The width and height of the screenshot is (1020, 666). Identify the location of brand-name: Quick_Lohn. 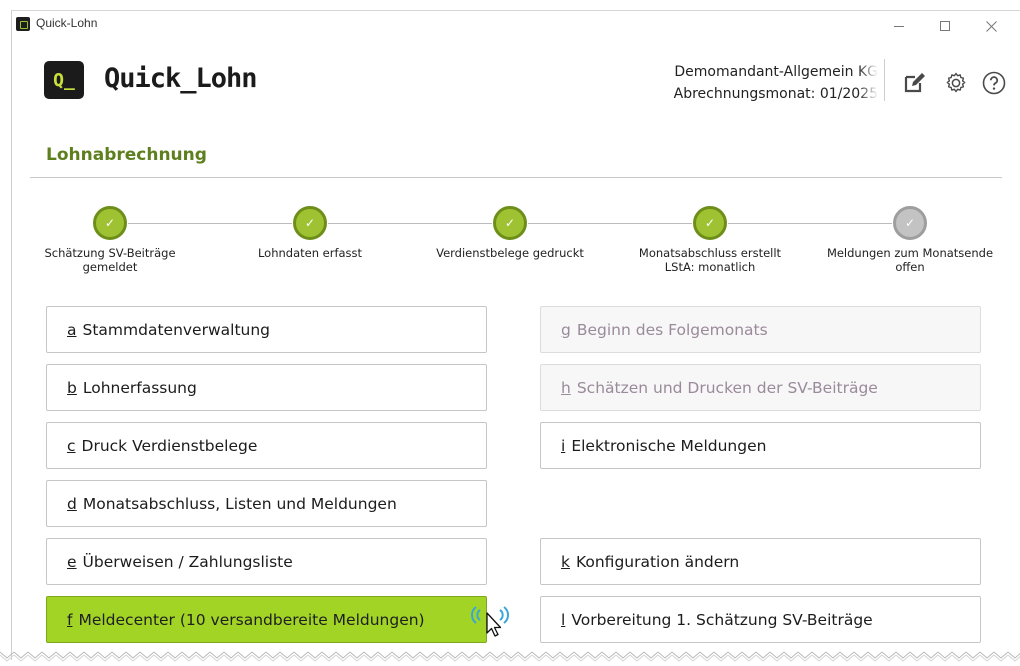
(181, 78).